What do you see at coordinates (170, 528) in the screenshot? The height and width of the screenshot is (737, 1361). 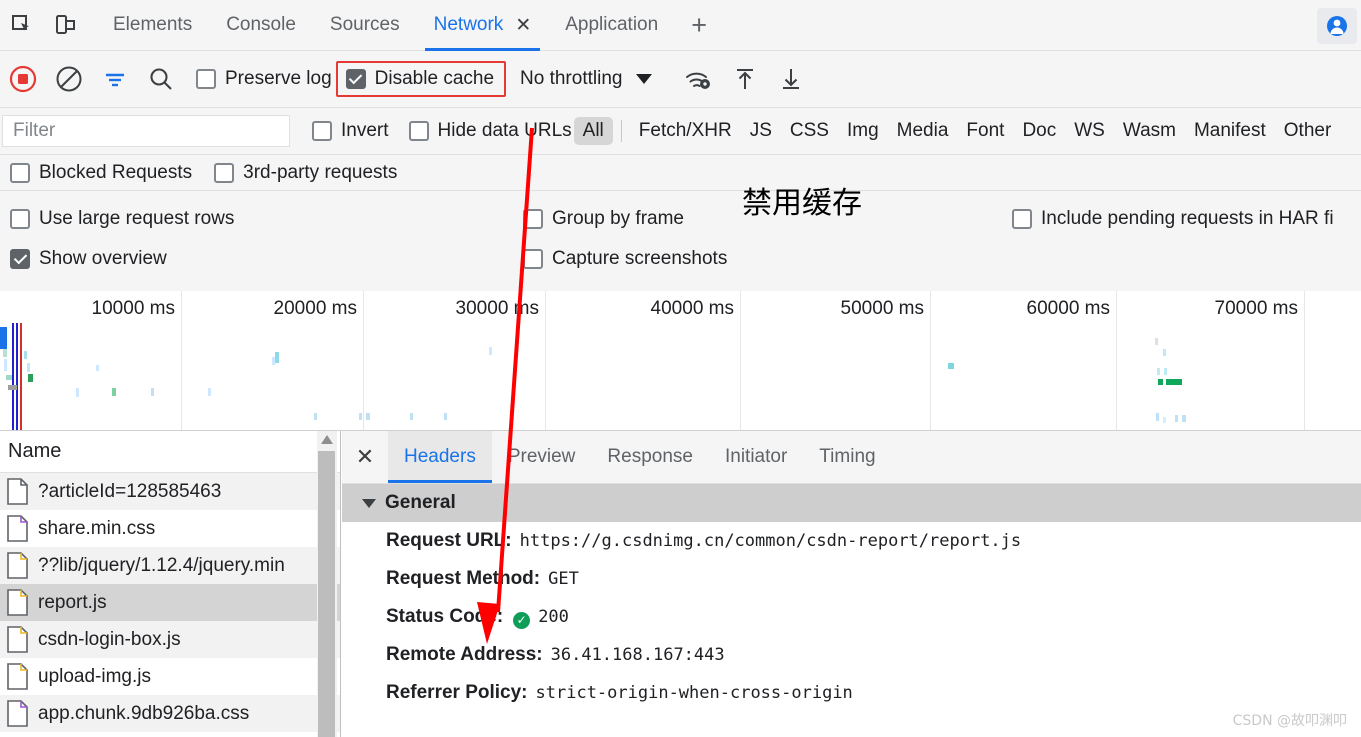 I see `list-item: share.min.css` at bounding box center [170, 528].